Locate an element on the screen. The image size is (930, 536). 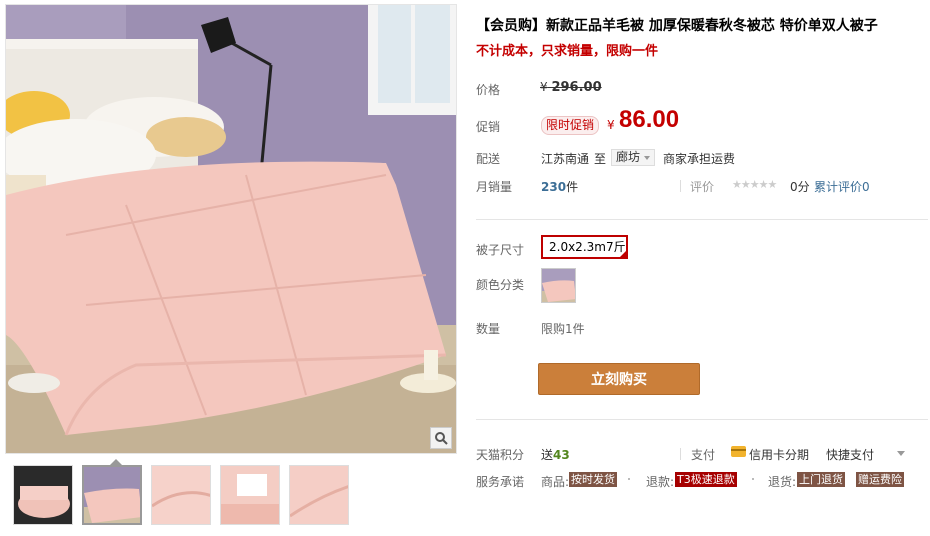
shipping-insurance-badge: 赠运费险 is located at coordinates (880, 479).